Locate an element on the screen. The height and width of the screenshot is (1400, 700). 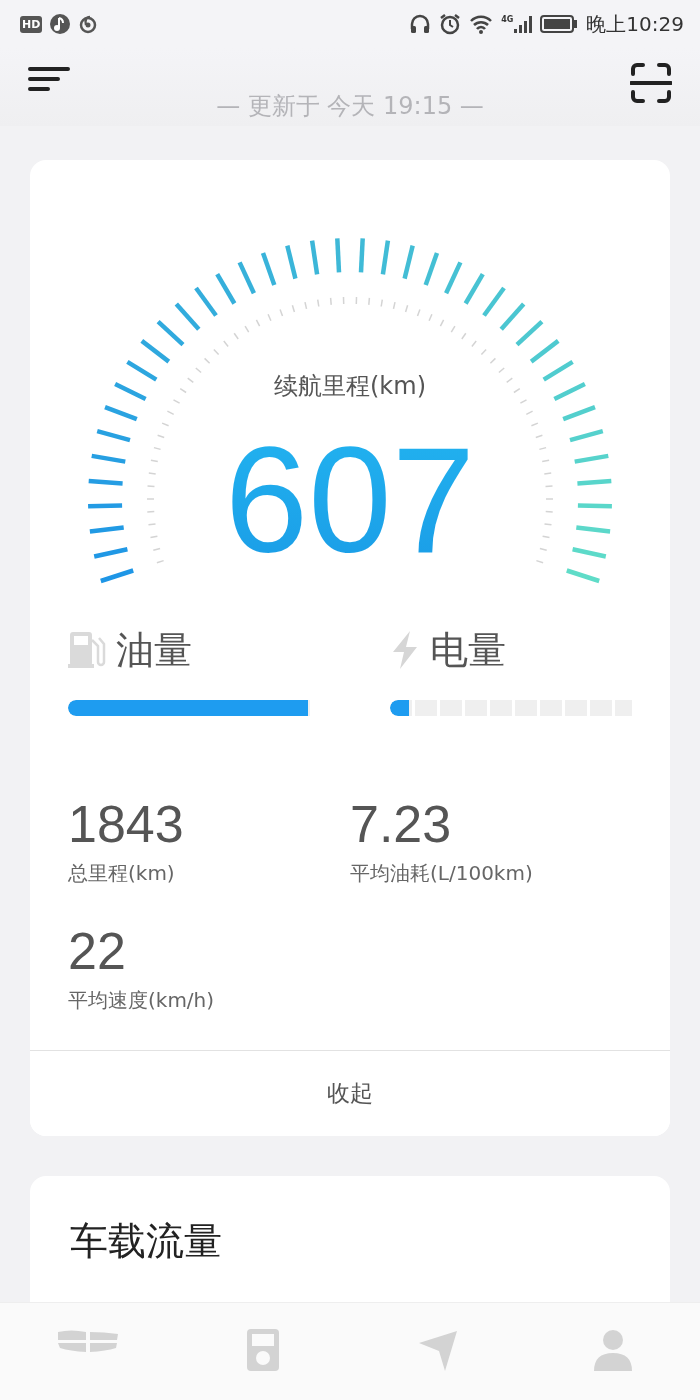
lightning-icon is located at coordinates (405, 650).